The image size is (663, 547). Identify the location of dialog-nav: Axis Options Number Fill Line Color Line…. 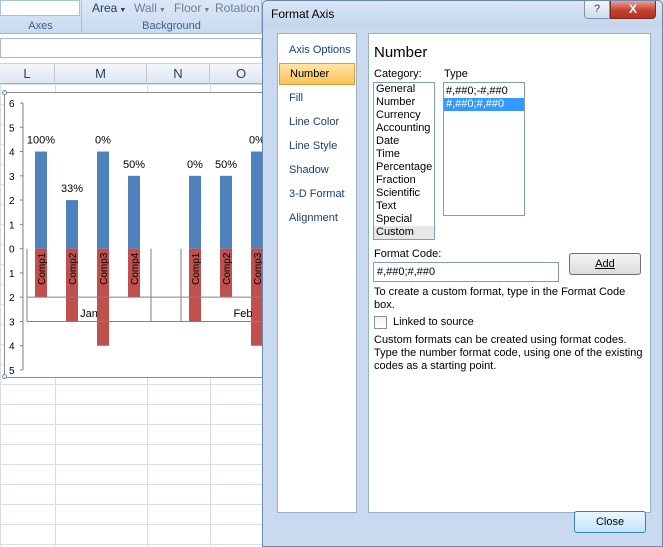
(317, 273).